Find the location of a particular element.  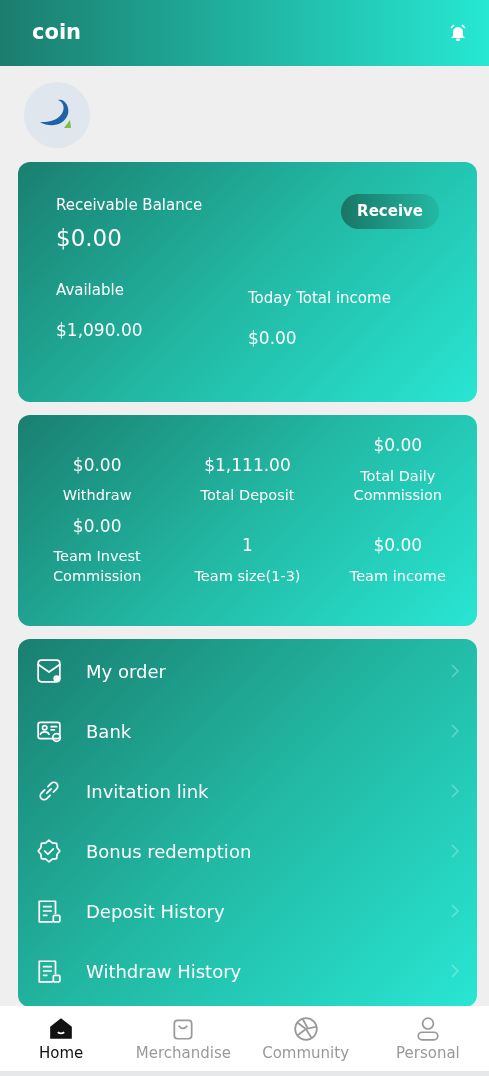

stat-label: Team size(1-3) is located at coordinates (247, 576).